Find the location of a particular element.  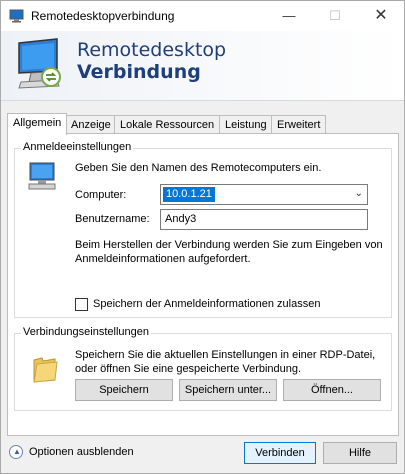

computer-value: 10.0.1.21 is located at coordinates (189, 194).